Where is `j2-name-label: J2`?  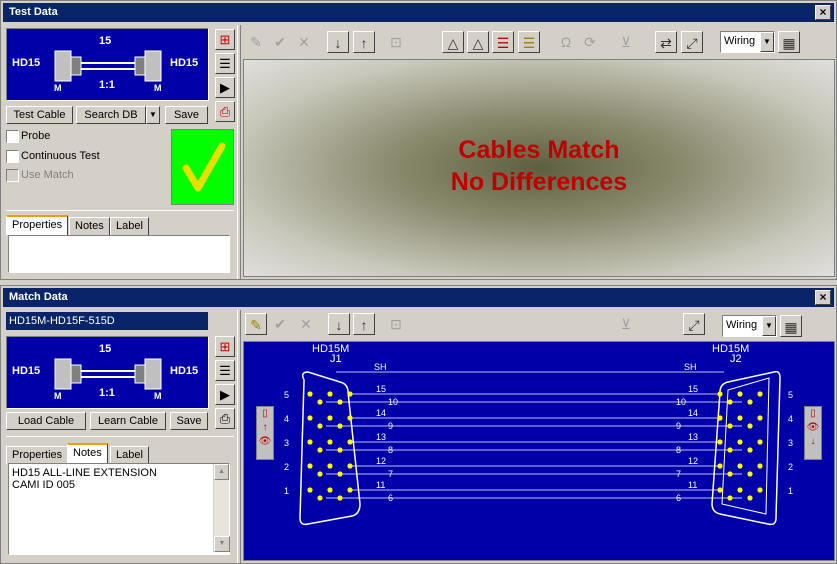
j2-name-label: J2 is located at coordinates (736, 359).